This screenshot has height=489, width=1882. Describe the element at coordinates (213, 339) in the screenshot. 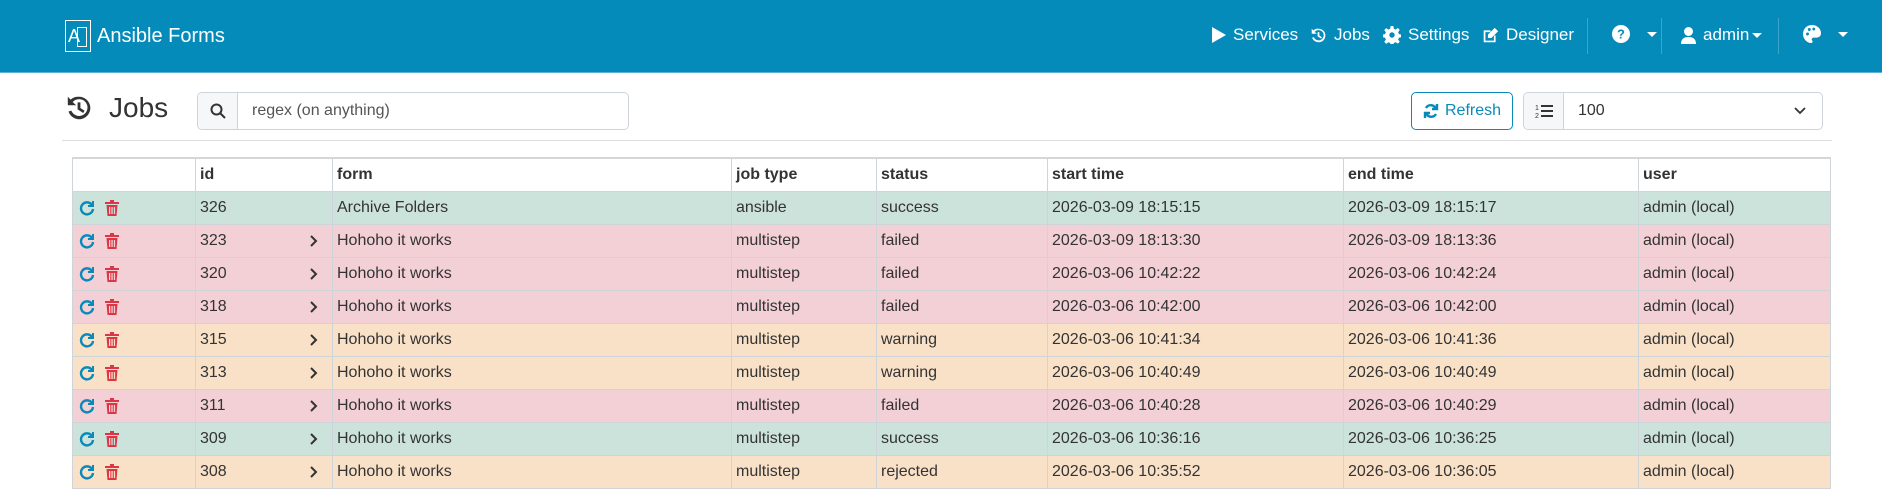

I see `job-id: 315` at that location.